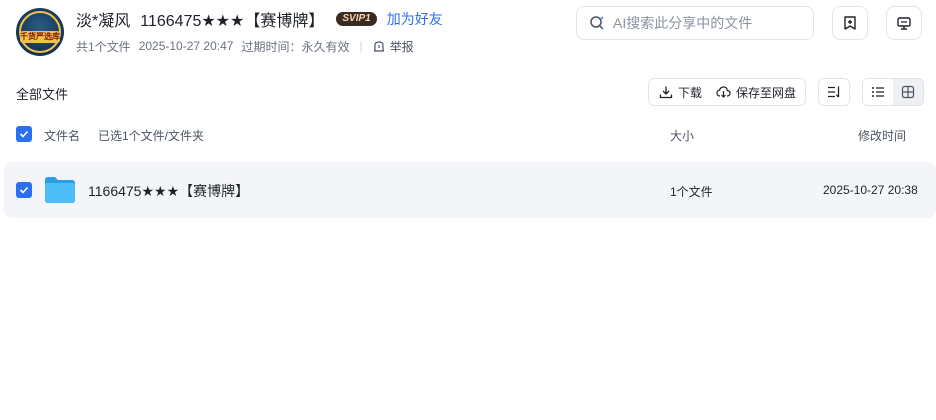 The width and height of the screenshot is (936, 420). I want to click on share-time: 2025-10-27 20:47, so click(186, 46).